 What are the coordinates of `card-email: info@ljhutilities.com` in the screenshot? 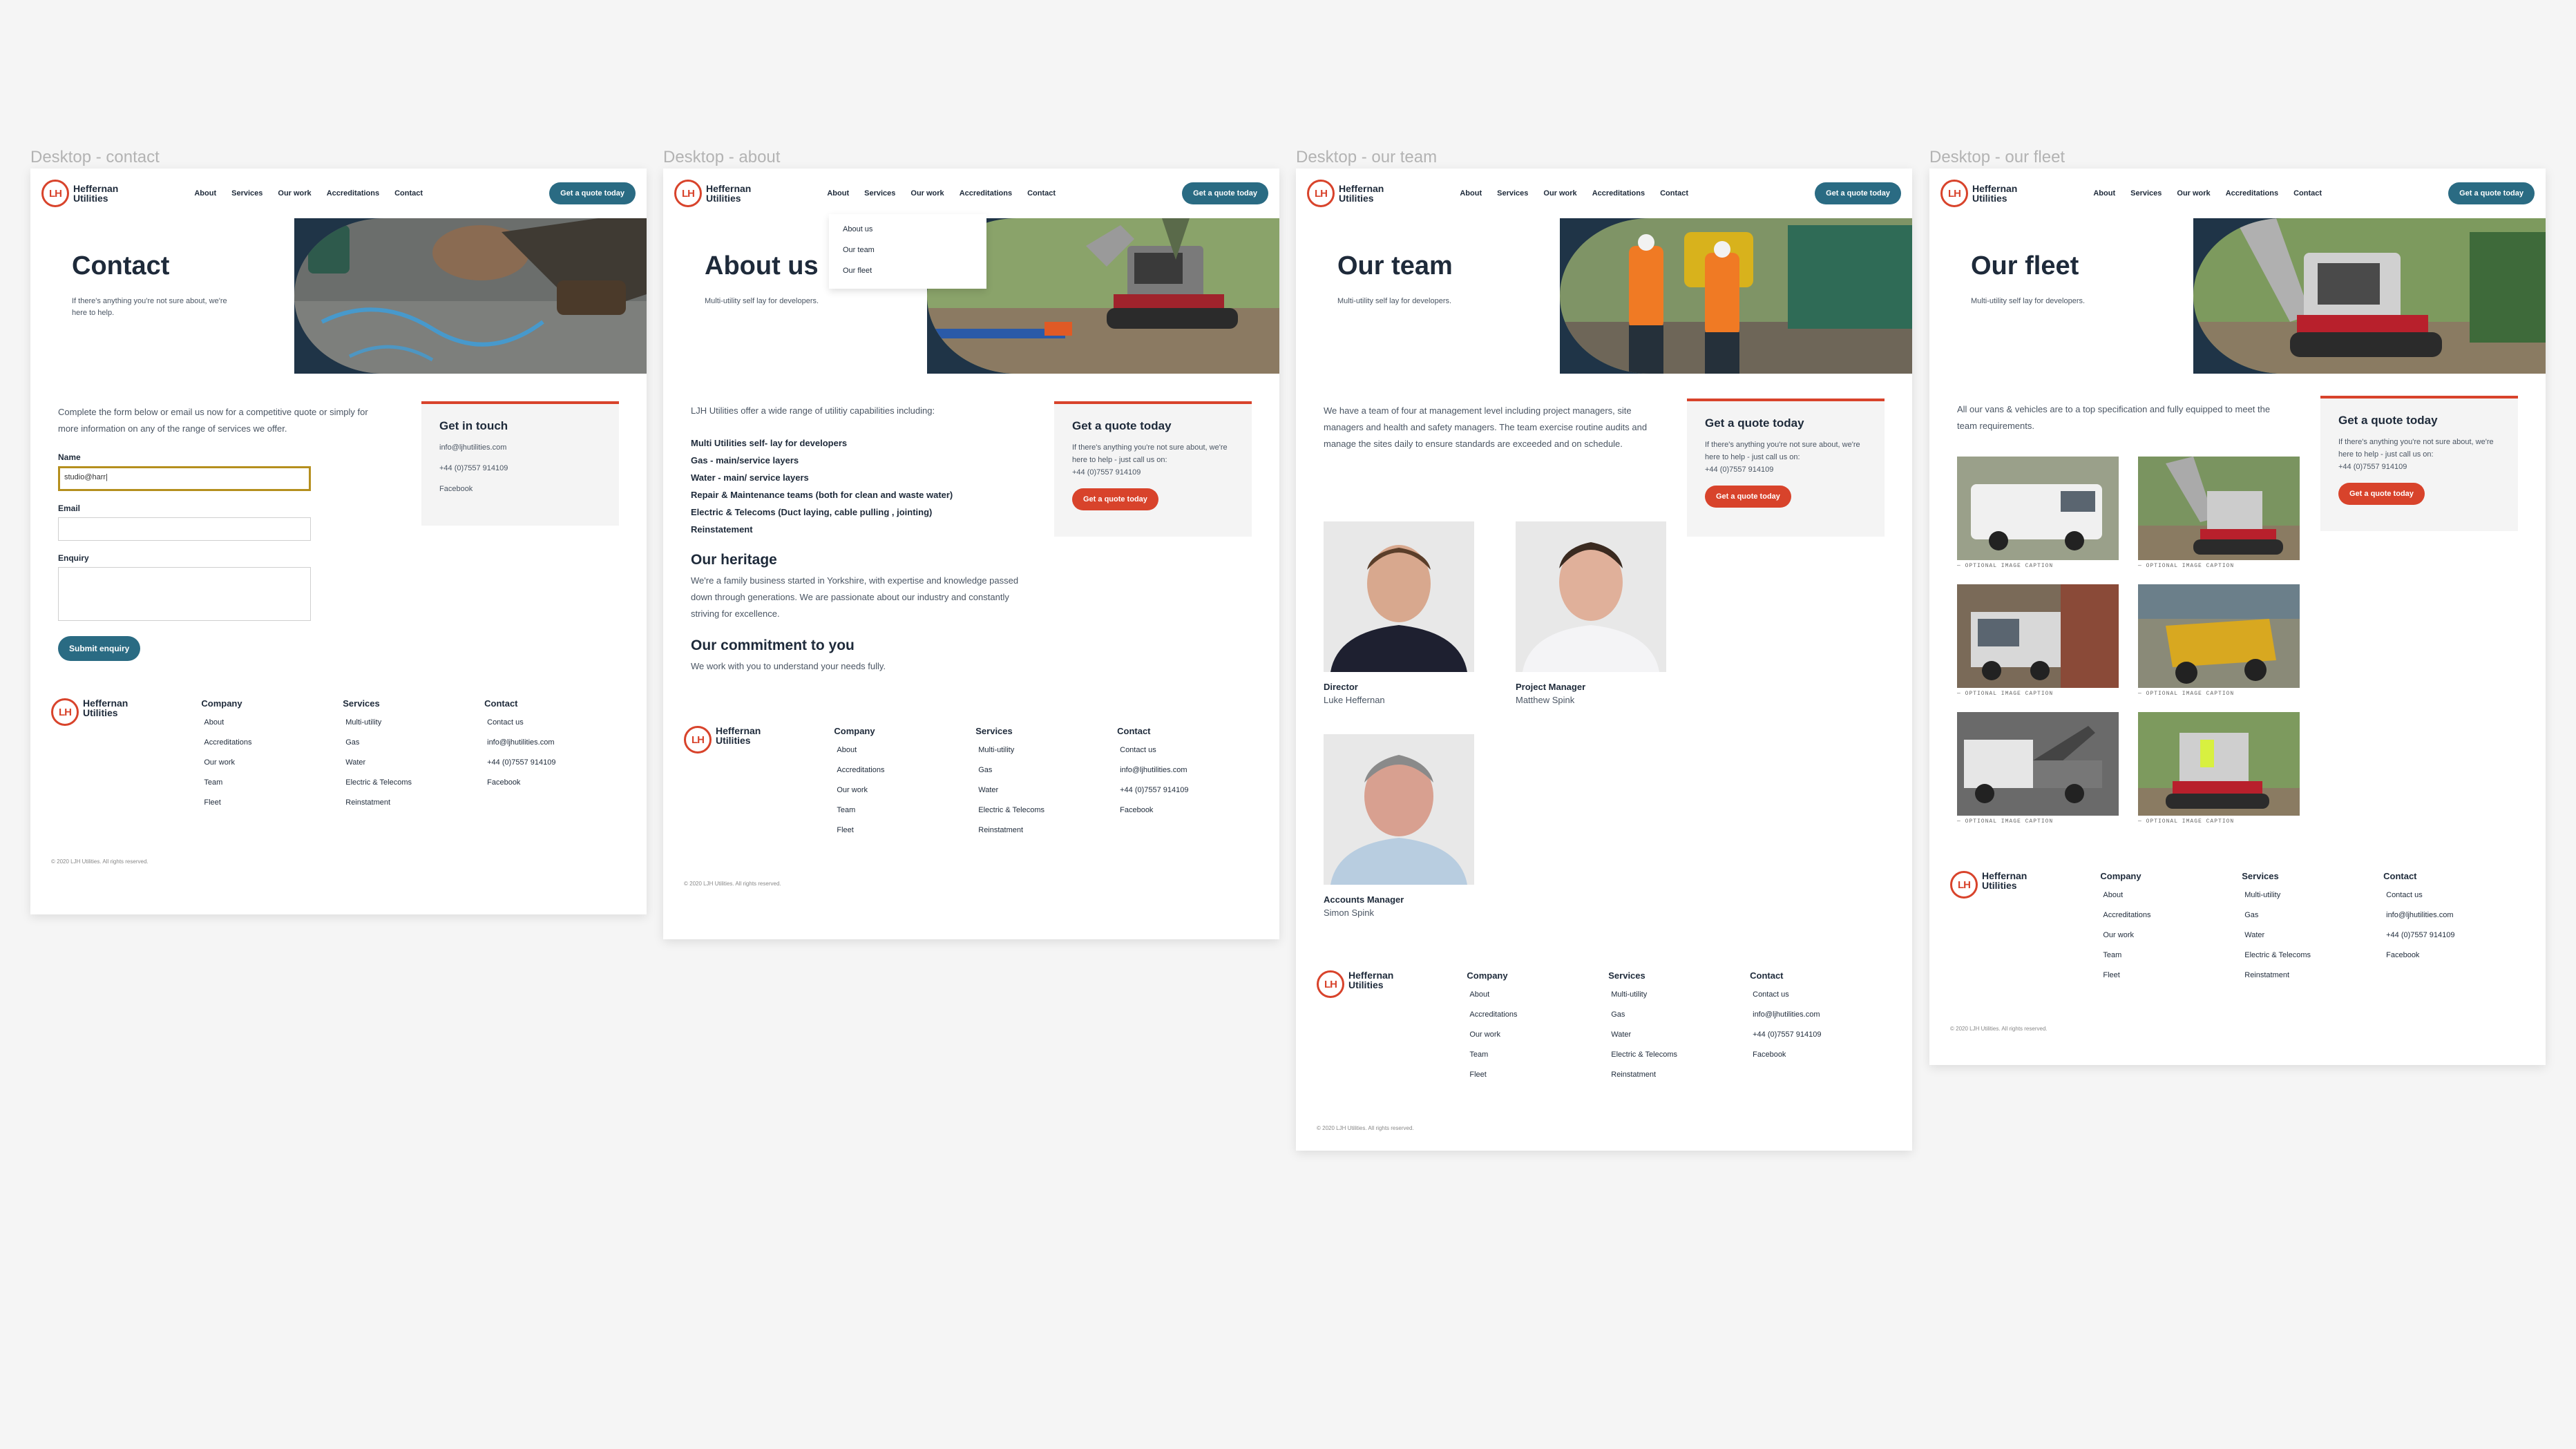 It's located at (520, 447).